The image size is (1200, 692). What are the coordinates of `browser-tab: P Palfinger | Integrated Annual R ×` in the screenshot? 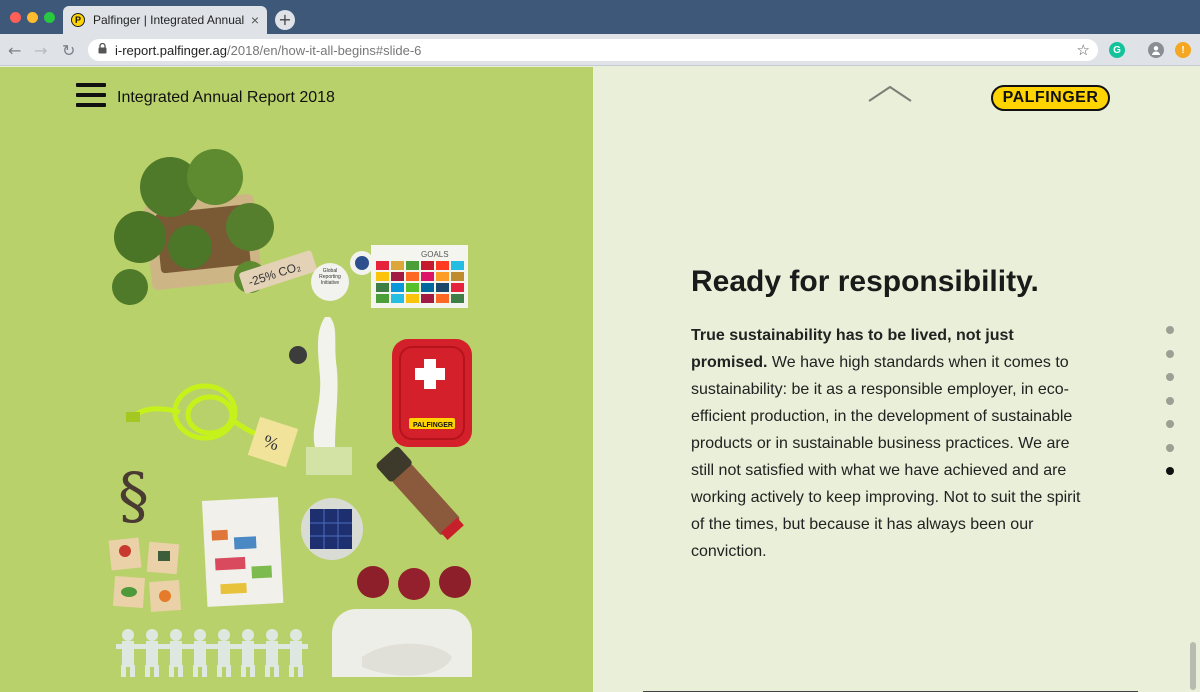 It's located at (165, 20).